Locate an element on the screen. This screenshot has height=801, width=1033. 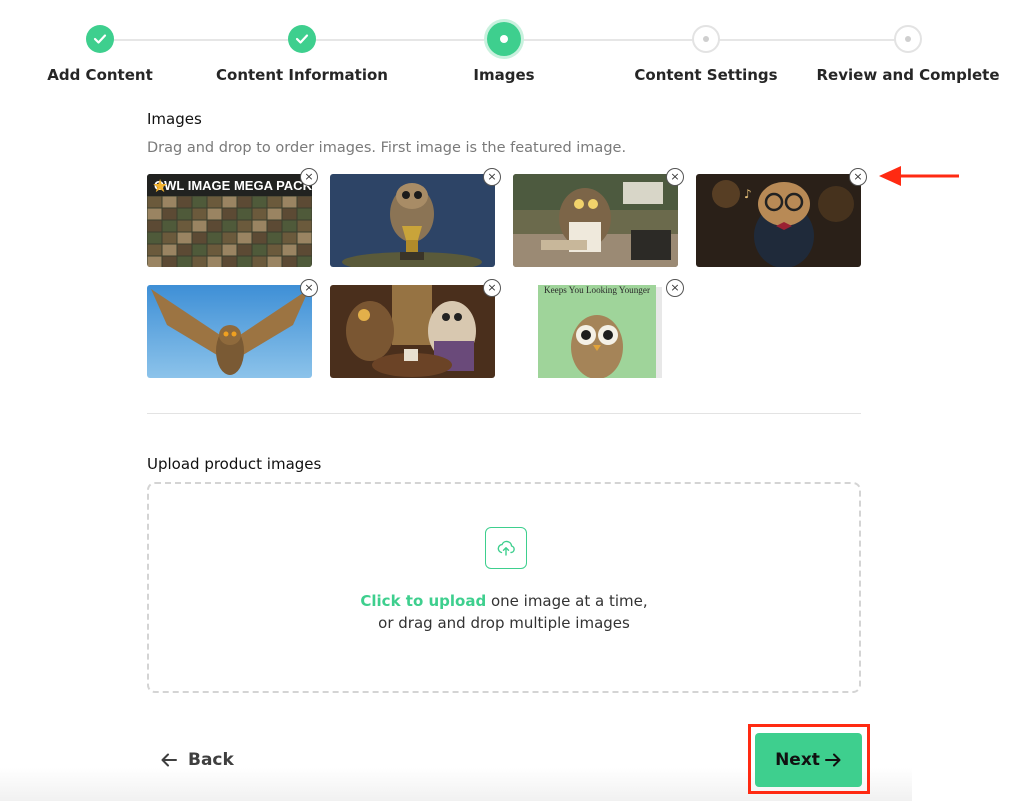
images-section-title: Images is located at coordinates (174, 119).